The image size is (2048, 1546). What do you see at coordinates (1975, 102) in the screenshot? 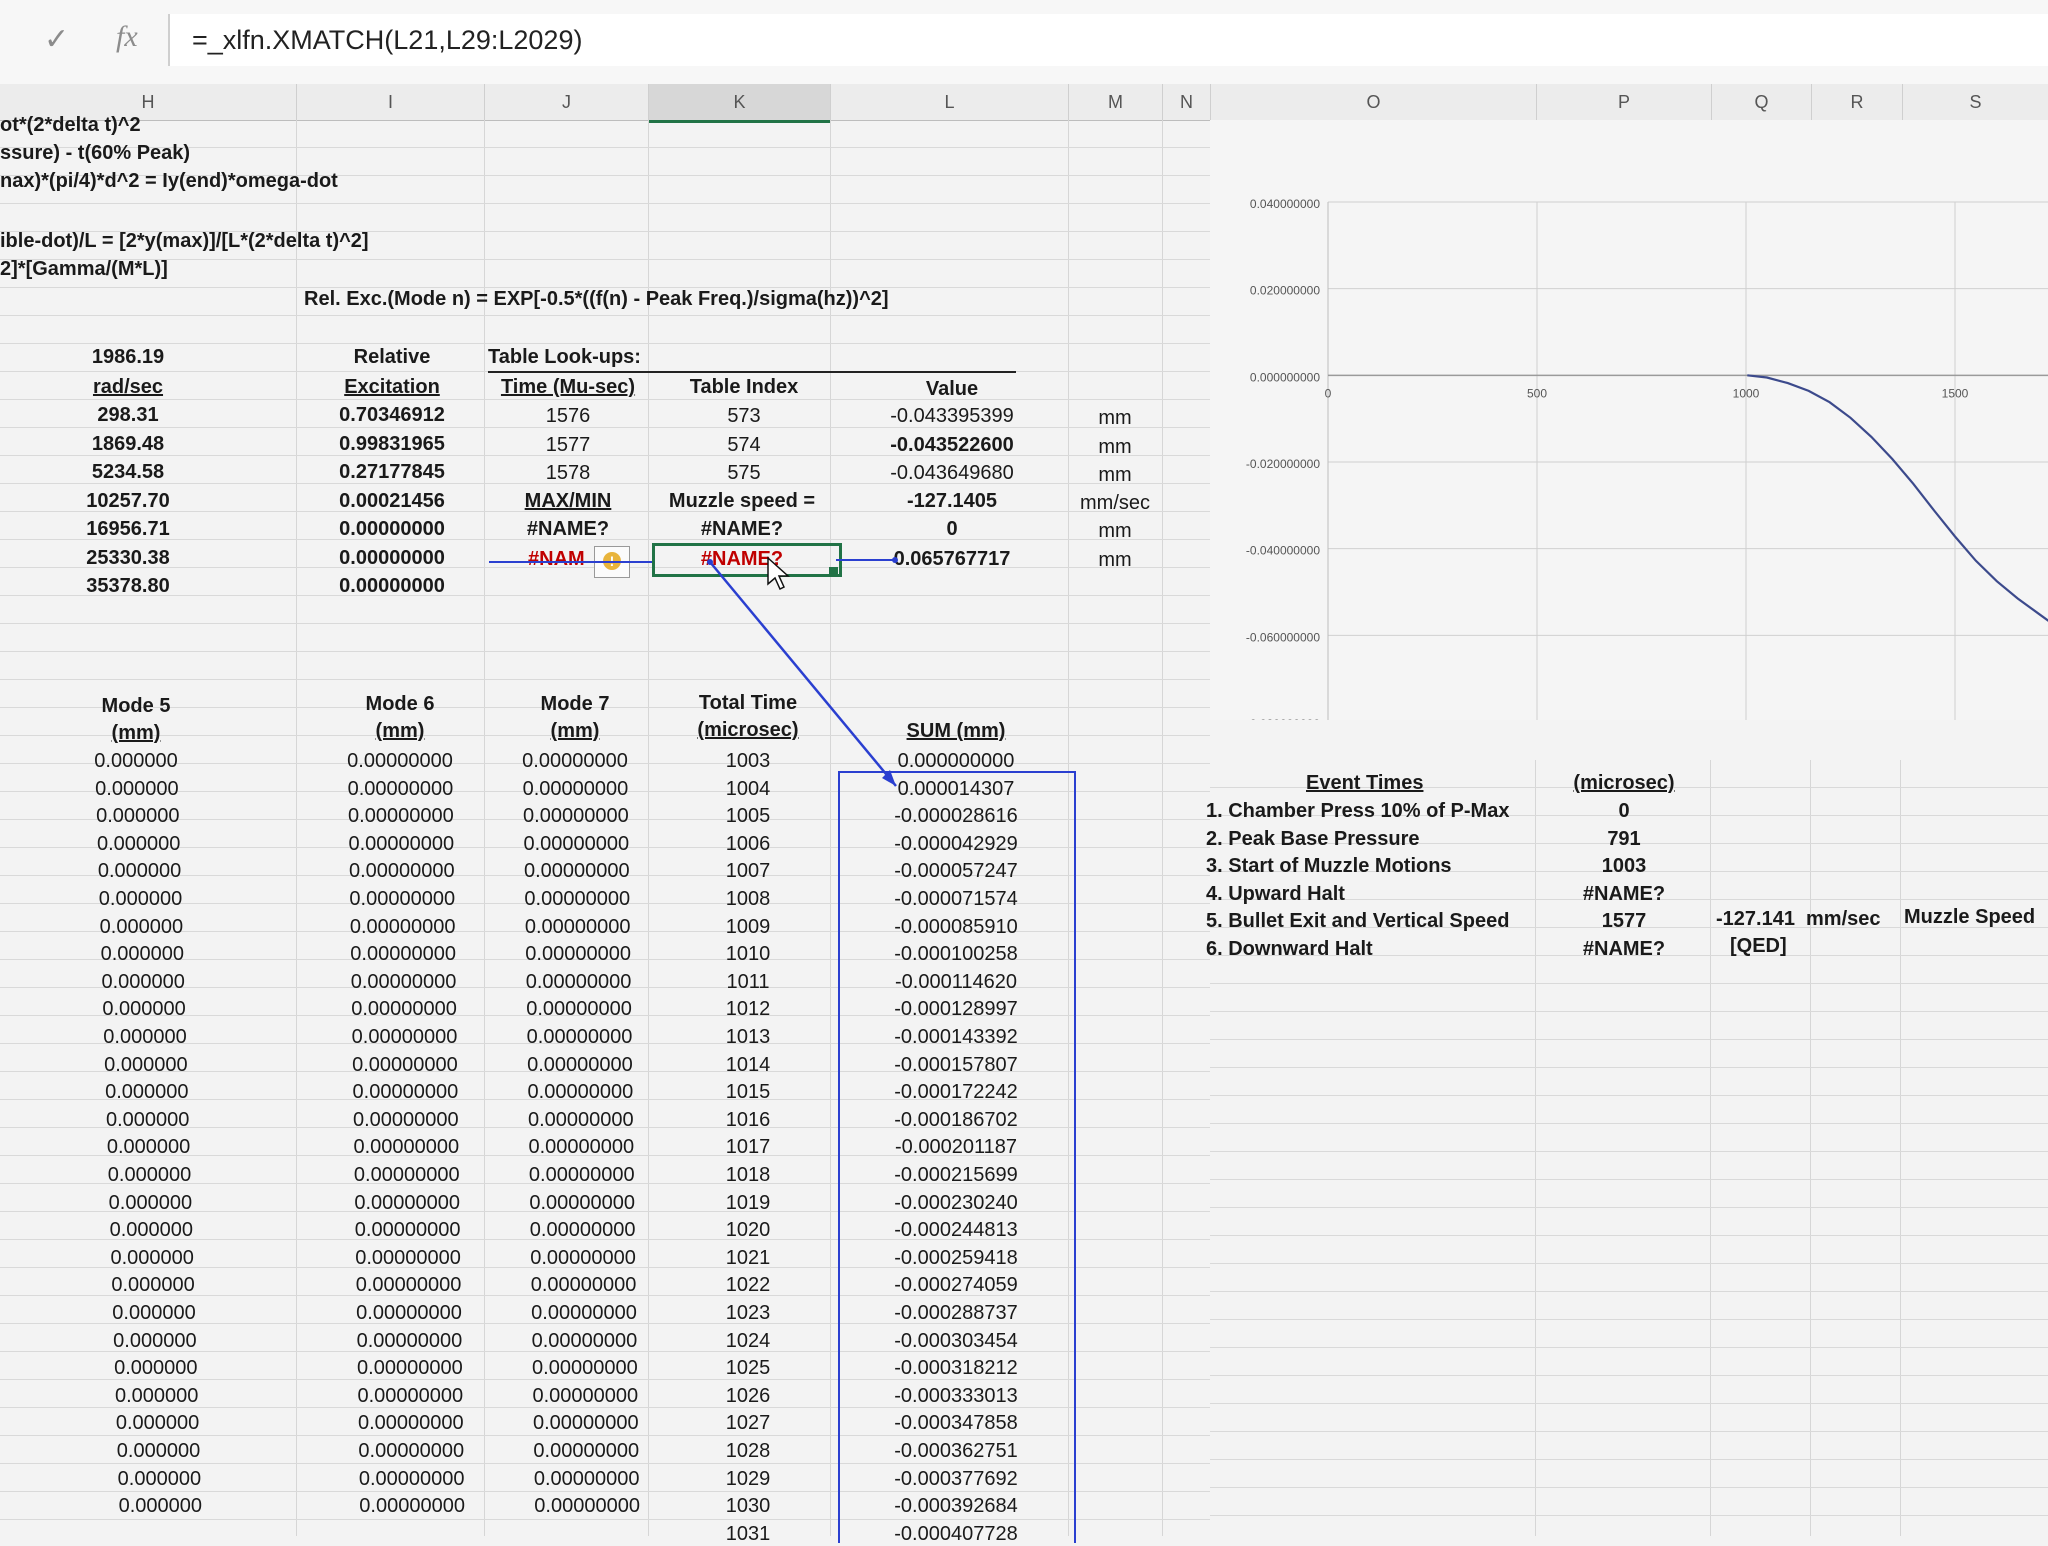
I see `col-header-s: S` at bounding box center [1975, 102].